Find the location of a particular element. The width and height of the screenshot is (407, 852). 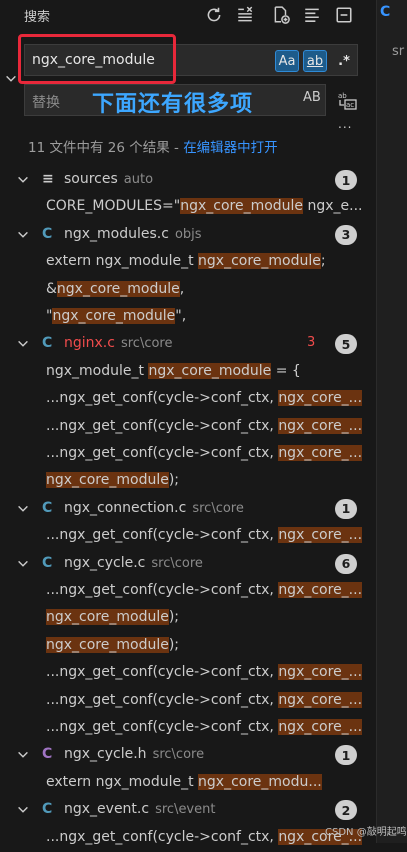

file-row: Cngx_connection.c src\core 1 is located at coordinates (188, 509).